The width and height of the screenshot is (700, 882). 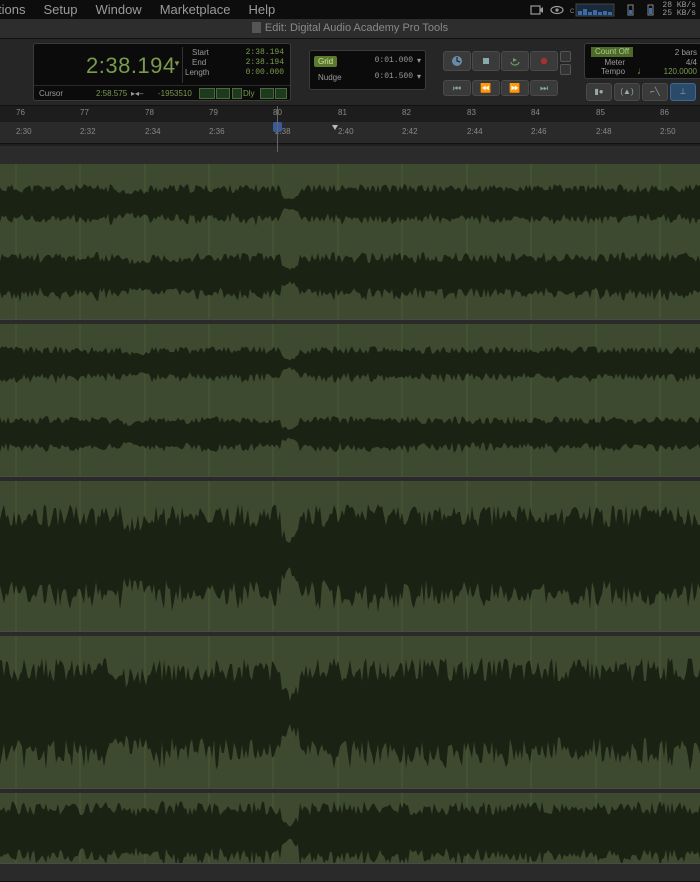 What do you see at coordinates (20, 112) in the screenshot?
I see `bar-label: 76` at bounding box center [20, 112].